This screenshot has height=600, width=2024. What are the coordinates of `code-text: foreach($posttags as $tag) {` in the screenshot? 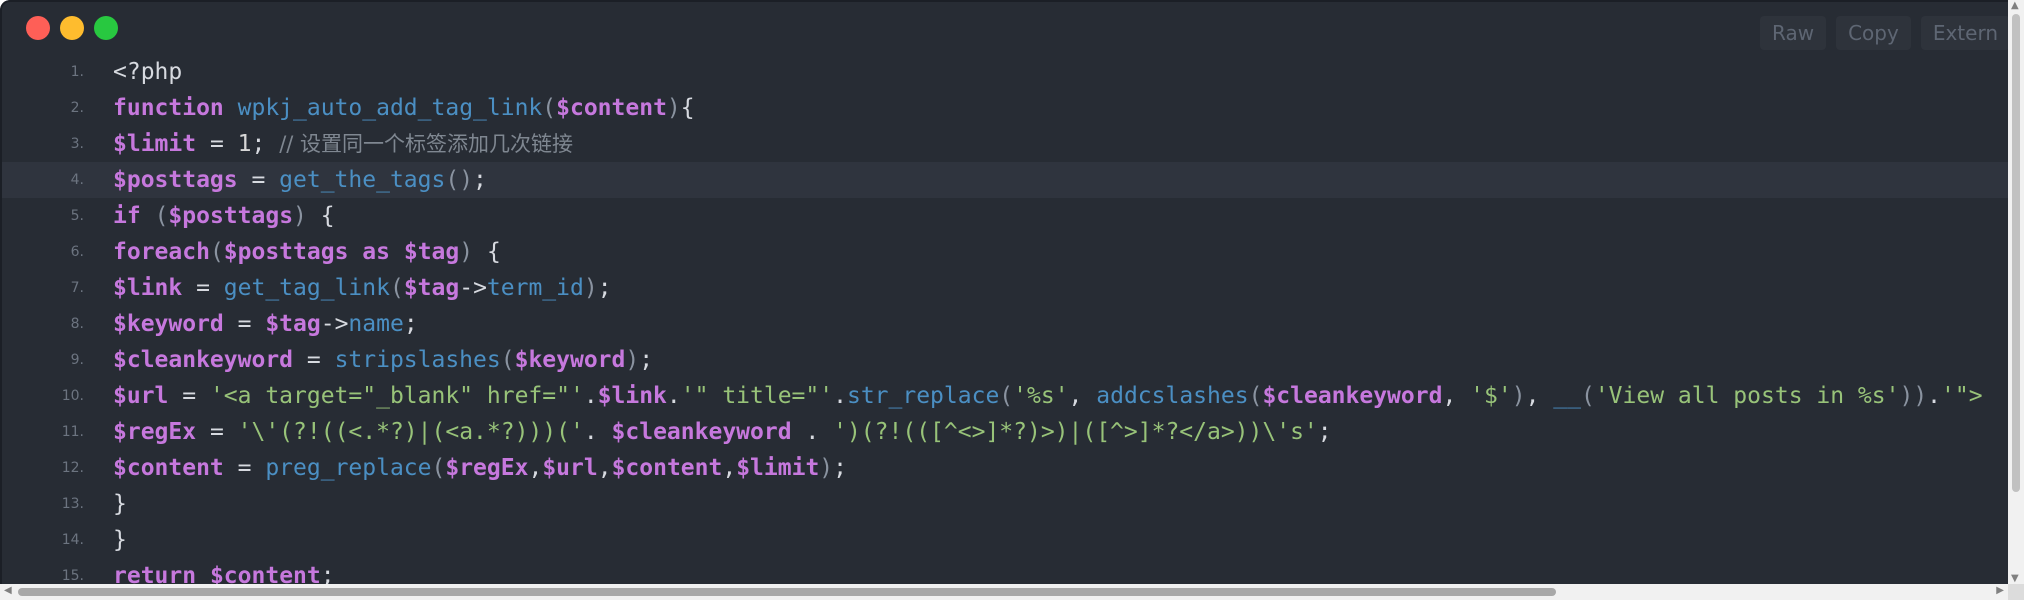 It's located at (307, 252).